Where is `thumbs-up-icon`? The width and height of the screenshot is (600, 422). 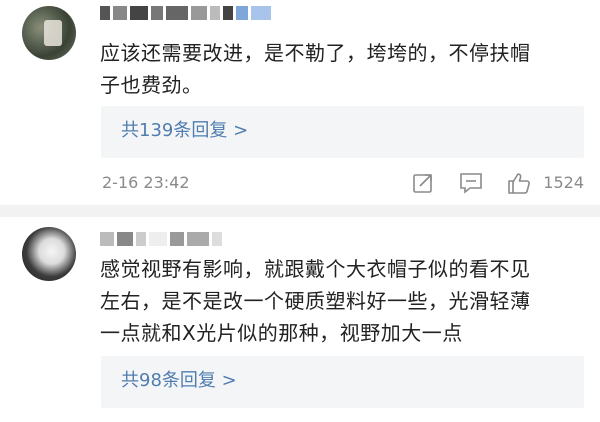 thumbs-up-icon is located at coordinates (519, 183).